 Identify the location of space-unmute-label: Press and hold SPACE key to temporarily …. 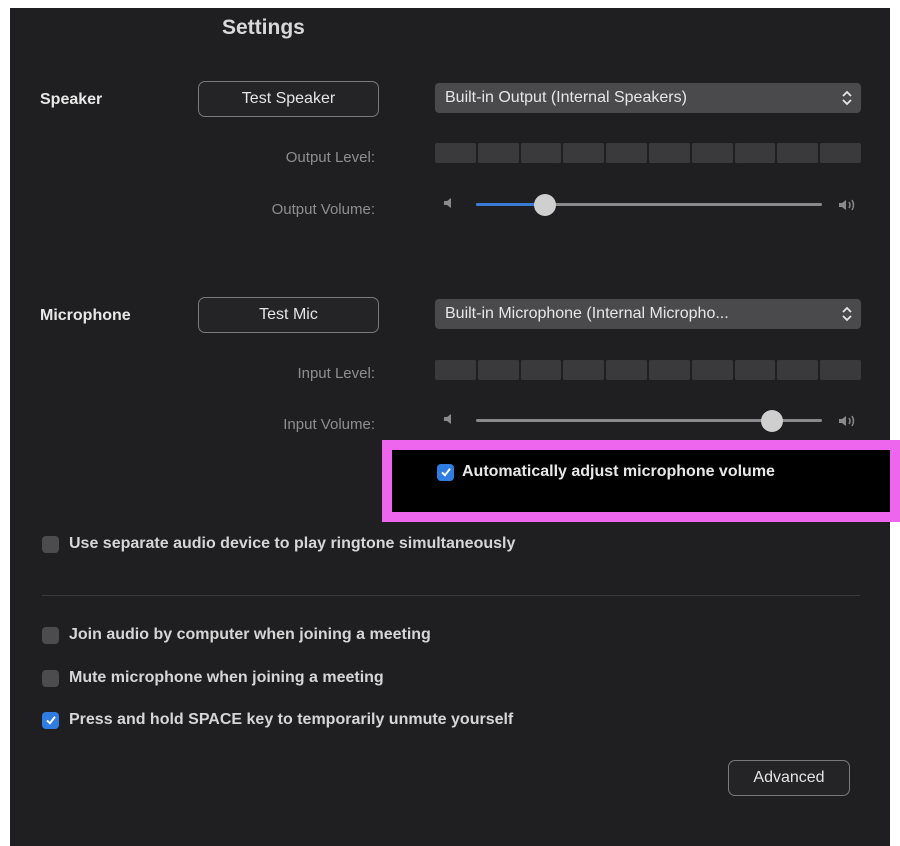
(291, 719).